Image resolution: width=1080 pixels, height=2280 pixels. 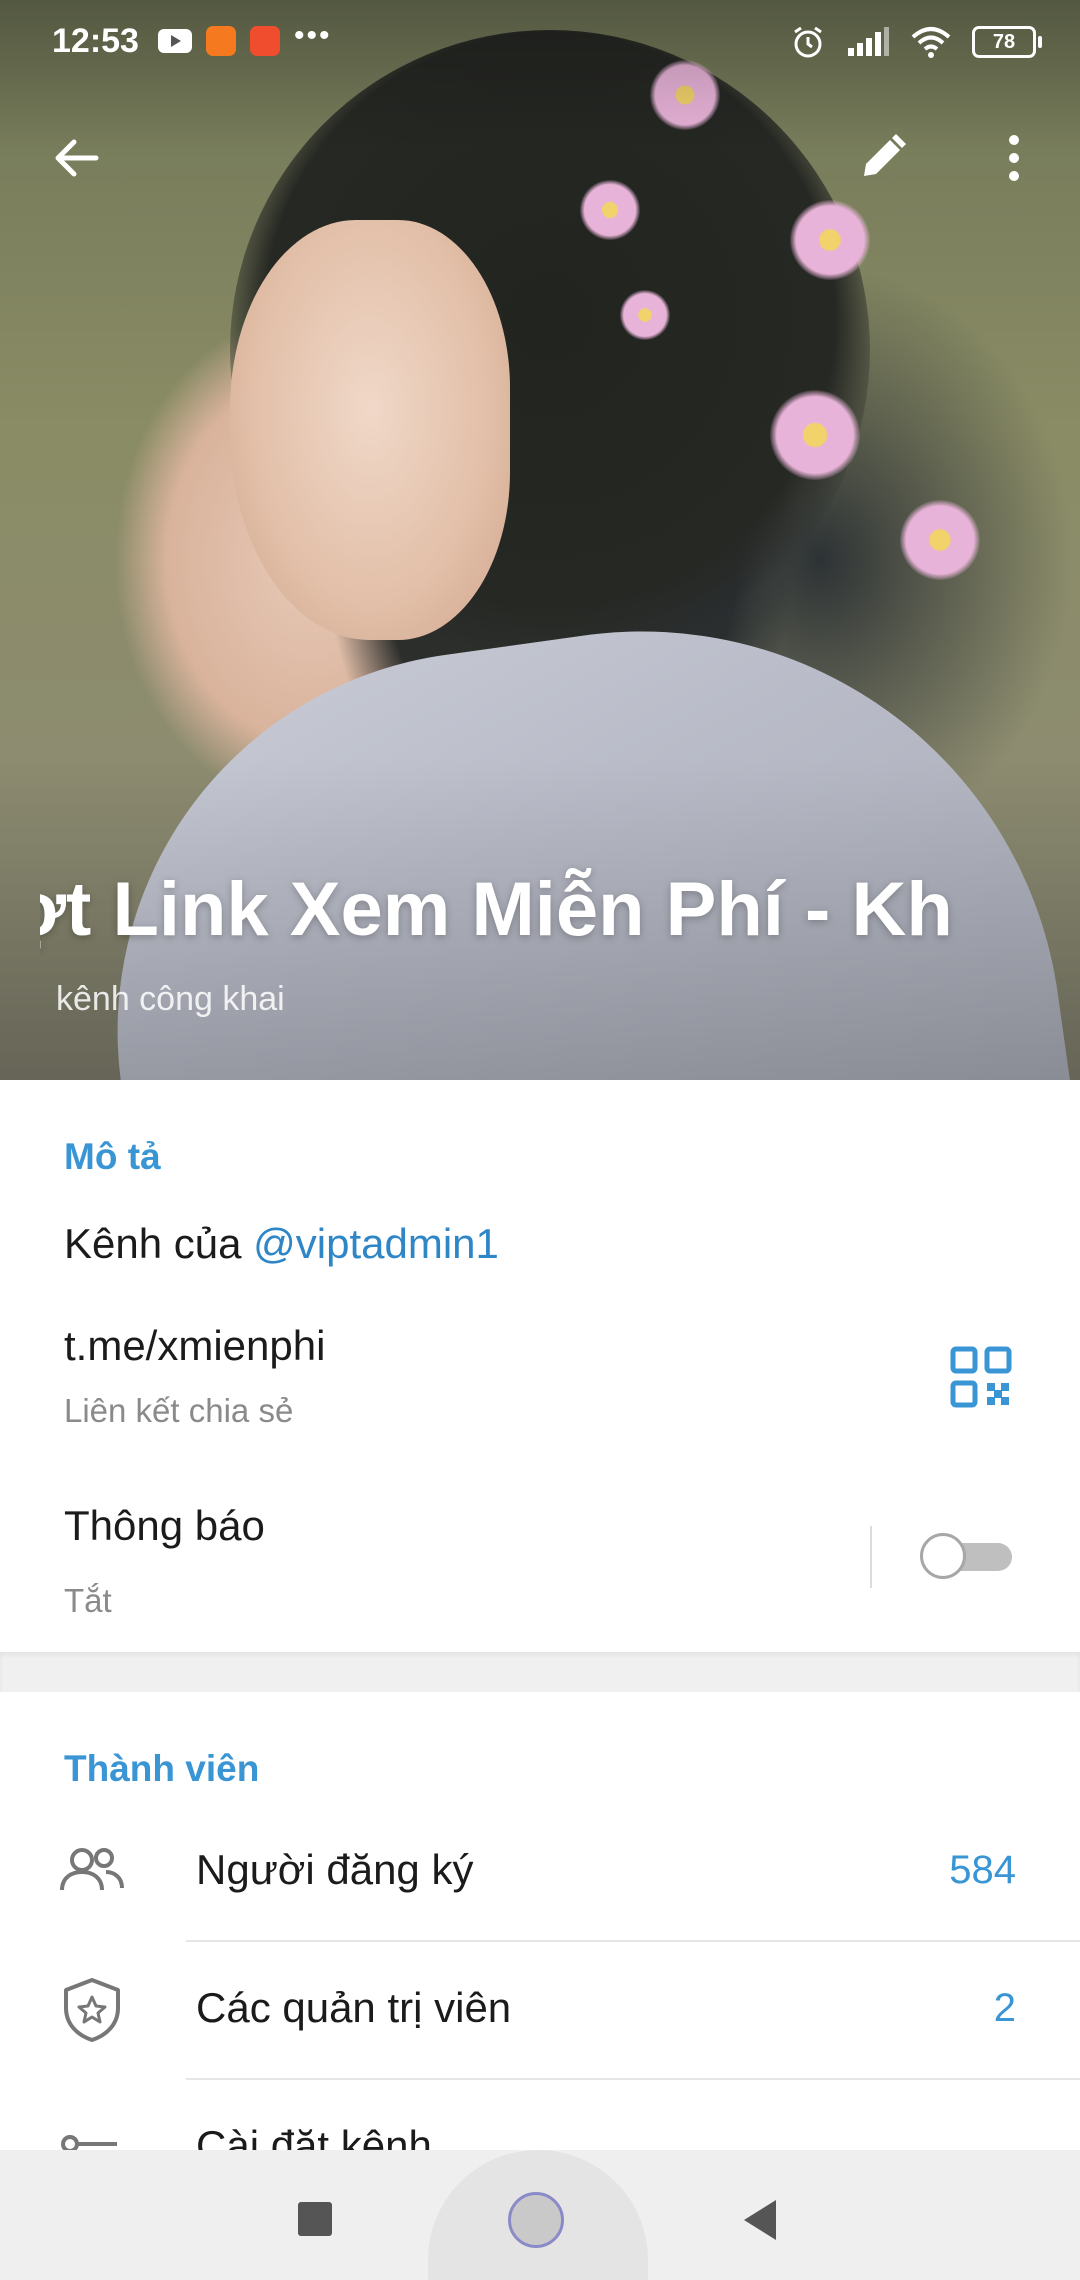 What do you see at coordinates (931, 42) in the screenshot?
I see `wifi-icon` at bounding box center [931, 42].